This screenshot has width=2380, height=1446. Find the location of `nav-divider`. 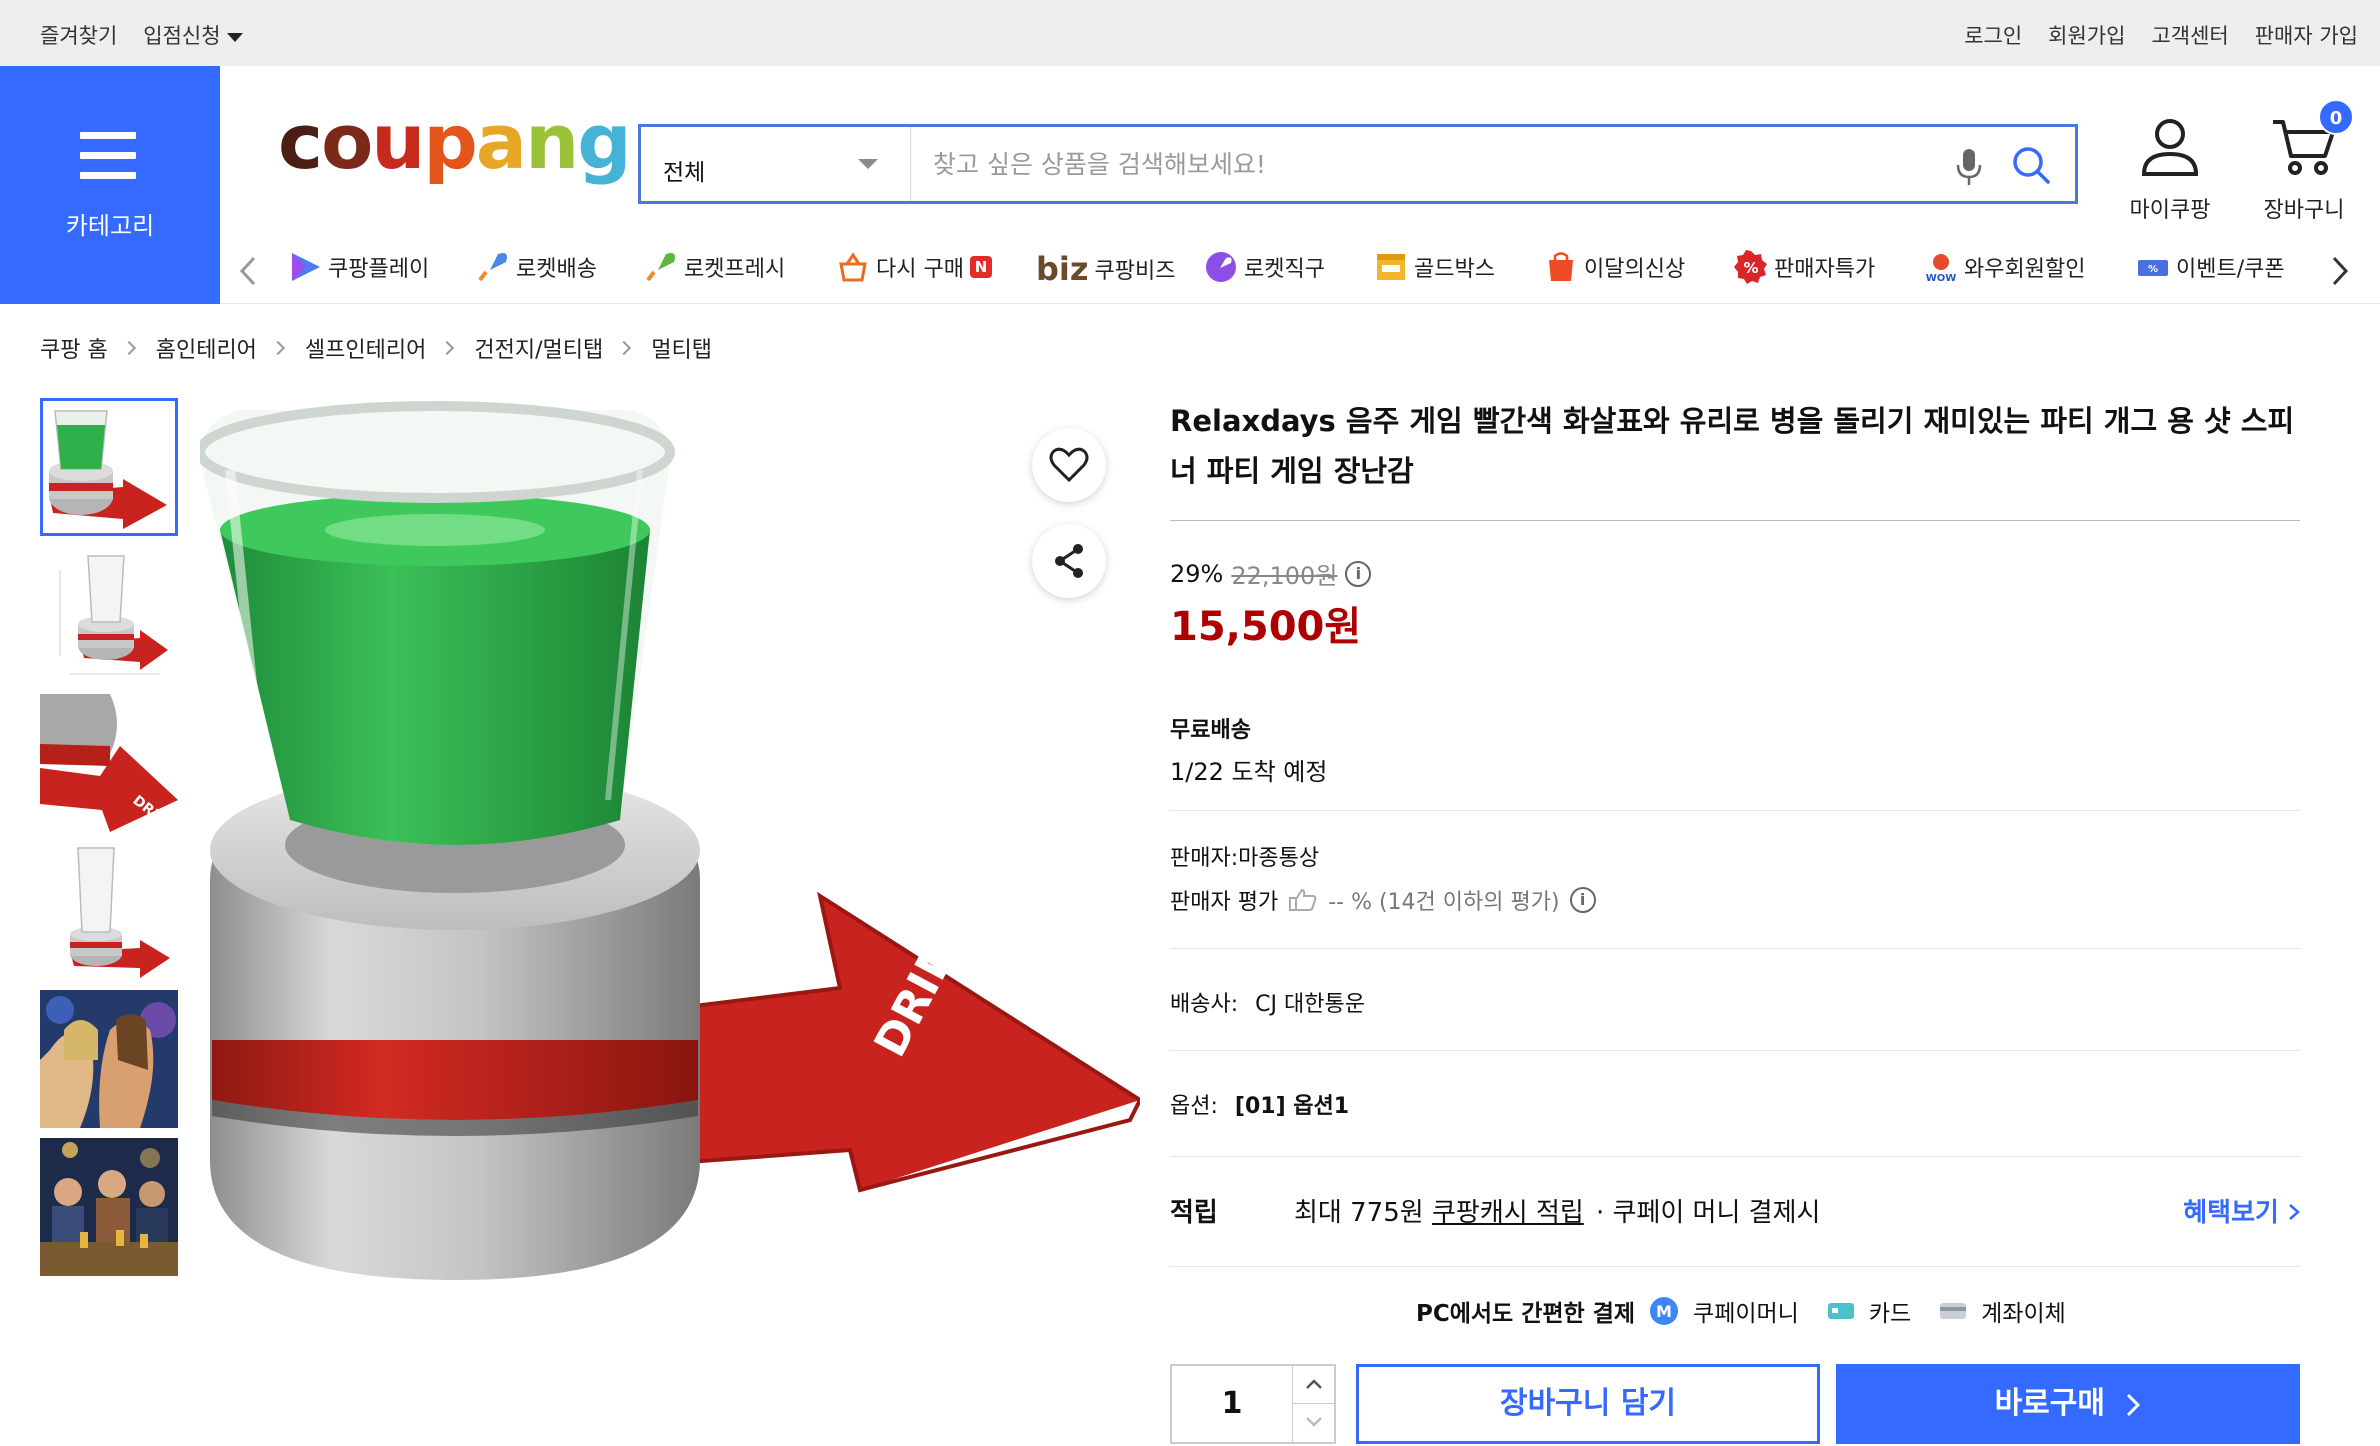

nav-divider is located at coordinates (1300, 303).